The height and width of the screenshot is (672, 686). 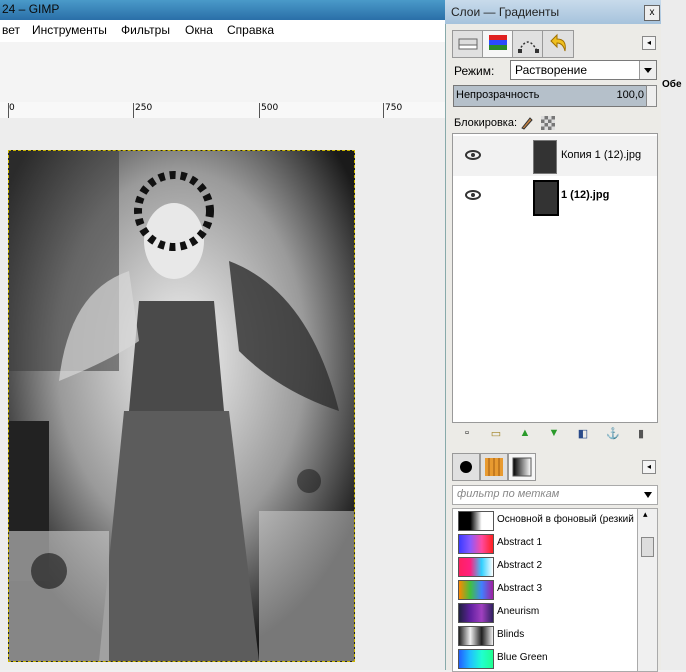 I want to click on channels-tab-icon, so click(x=498, y=44).